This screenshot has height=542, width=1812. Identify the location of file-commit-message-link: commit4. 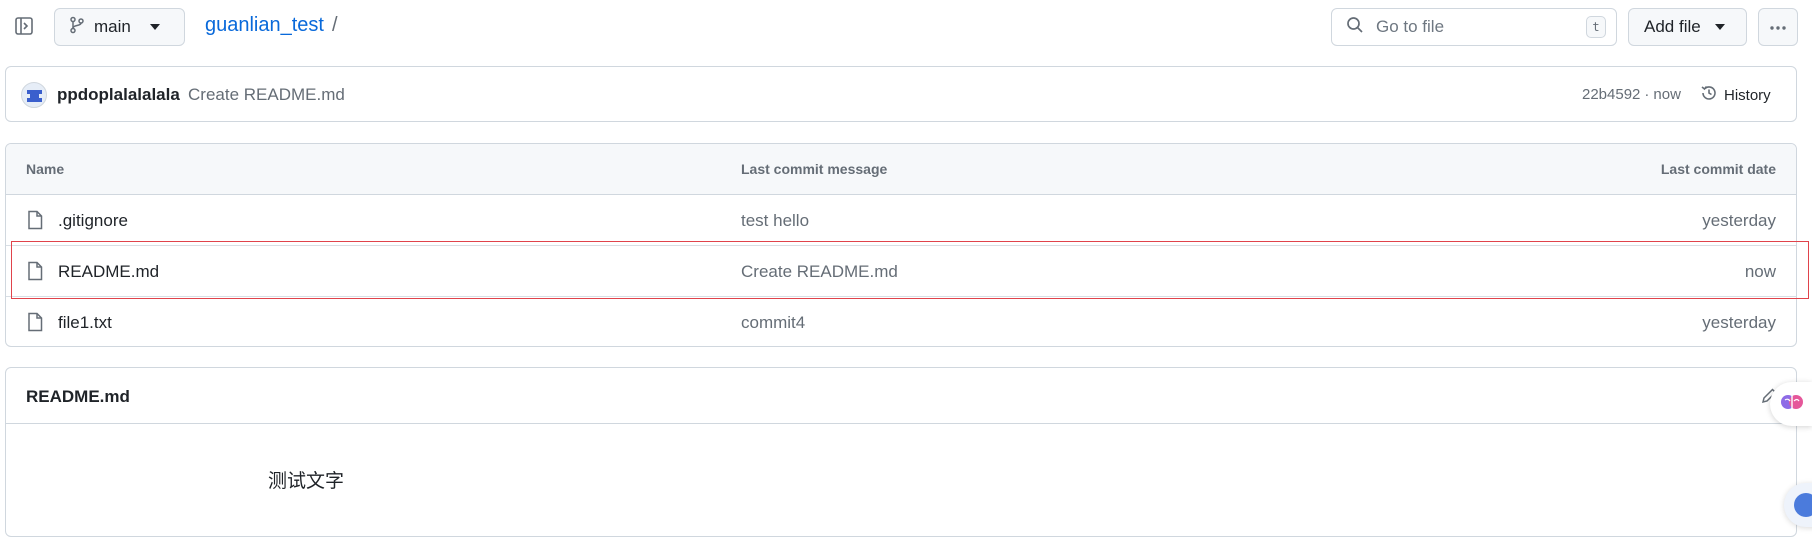
(773, 323).